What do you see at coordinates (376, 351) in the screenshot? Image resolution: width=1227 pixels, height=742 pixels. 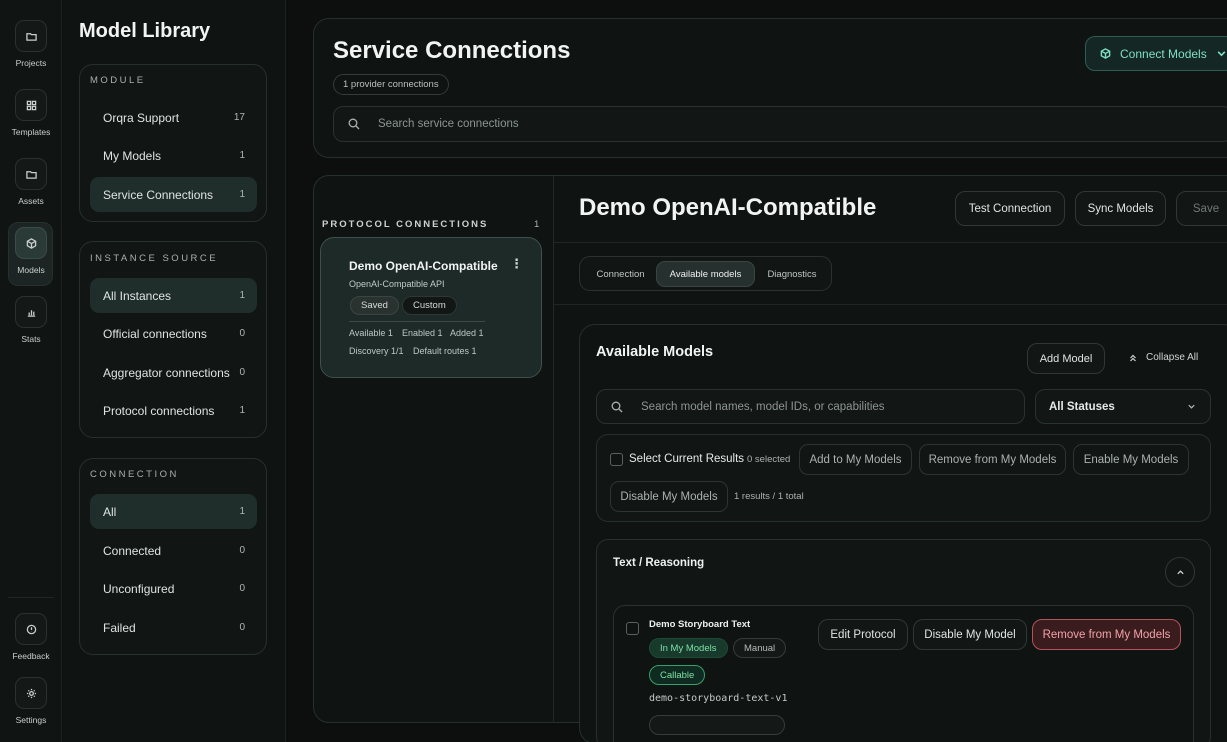 I see `stat-discovery: Discovery 1/1` at bounding box center [376, 351].